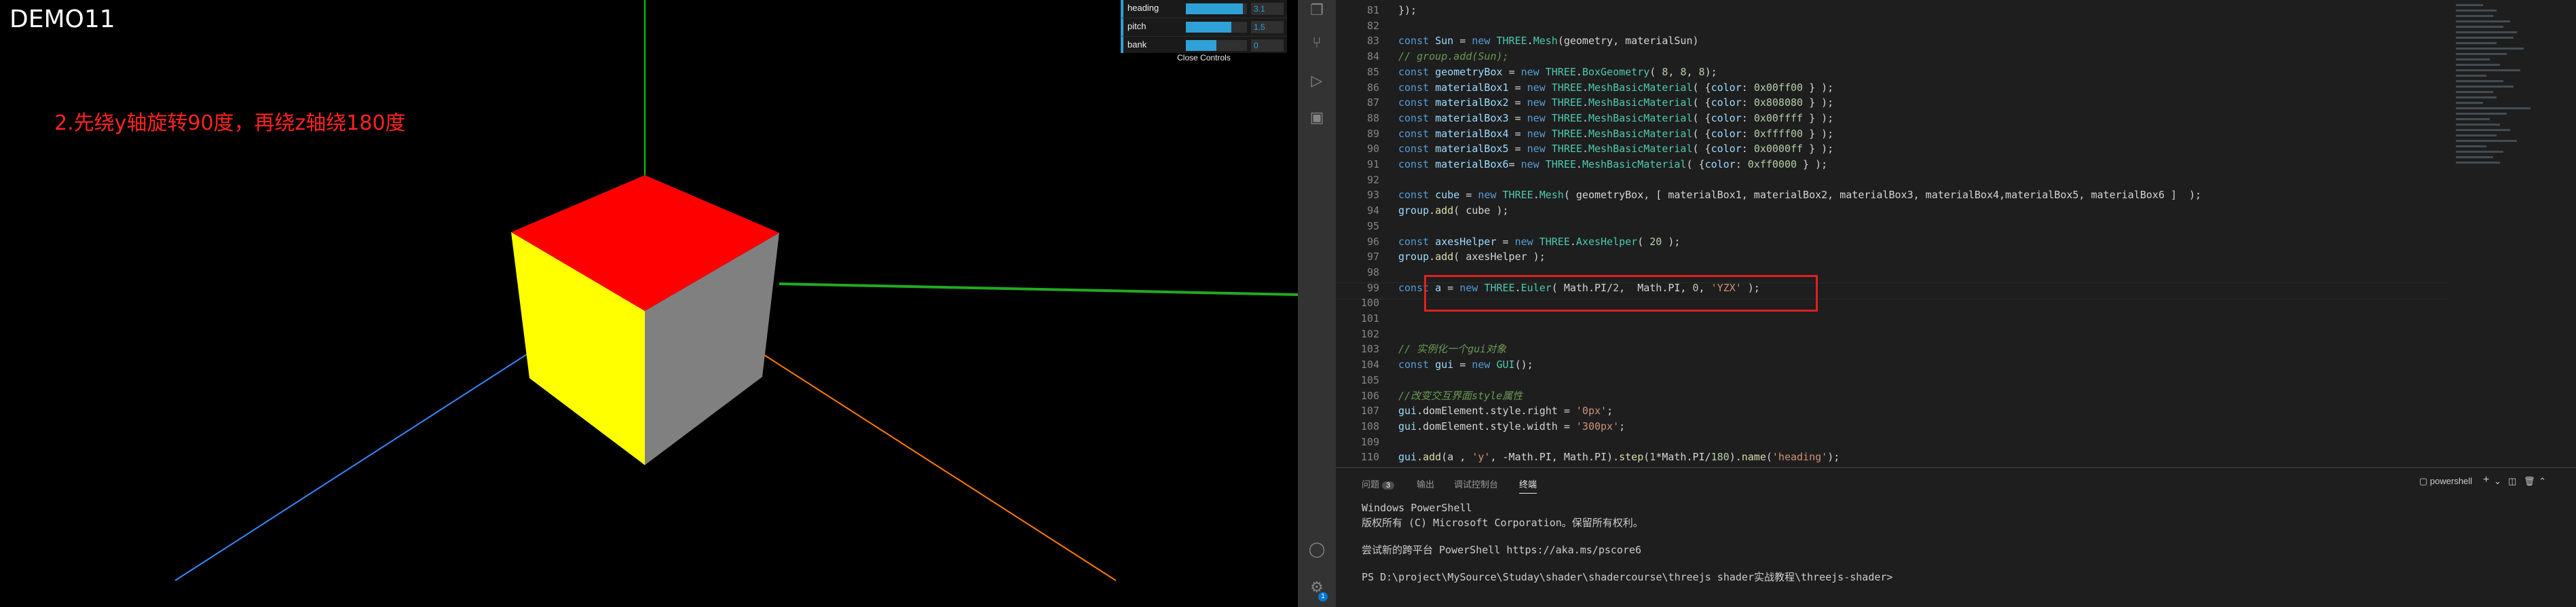 The image size is (2576, 607). Describe the element at coordinates (1373, 56) in the screenshot. I see `line-number: 84` at that location.